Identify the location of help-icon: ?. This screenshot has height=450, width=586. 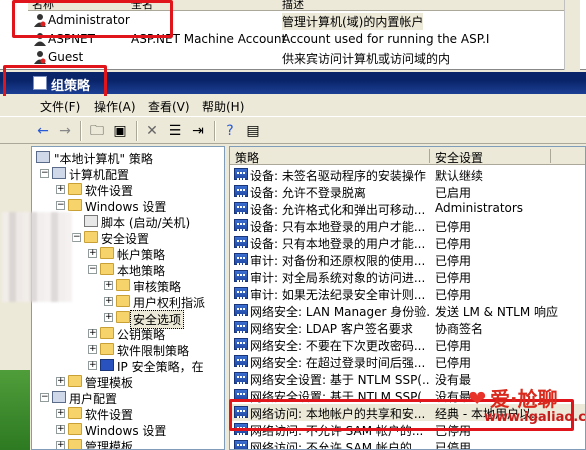
(230, 131).